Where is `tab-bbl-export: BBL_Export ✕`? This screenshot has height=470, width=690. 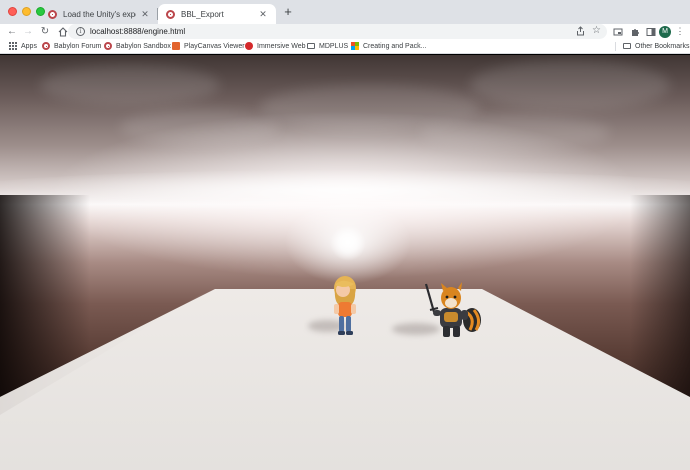
tab-bbl-export: BBL_Export ✕ is located at coordinates (217, 14).